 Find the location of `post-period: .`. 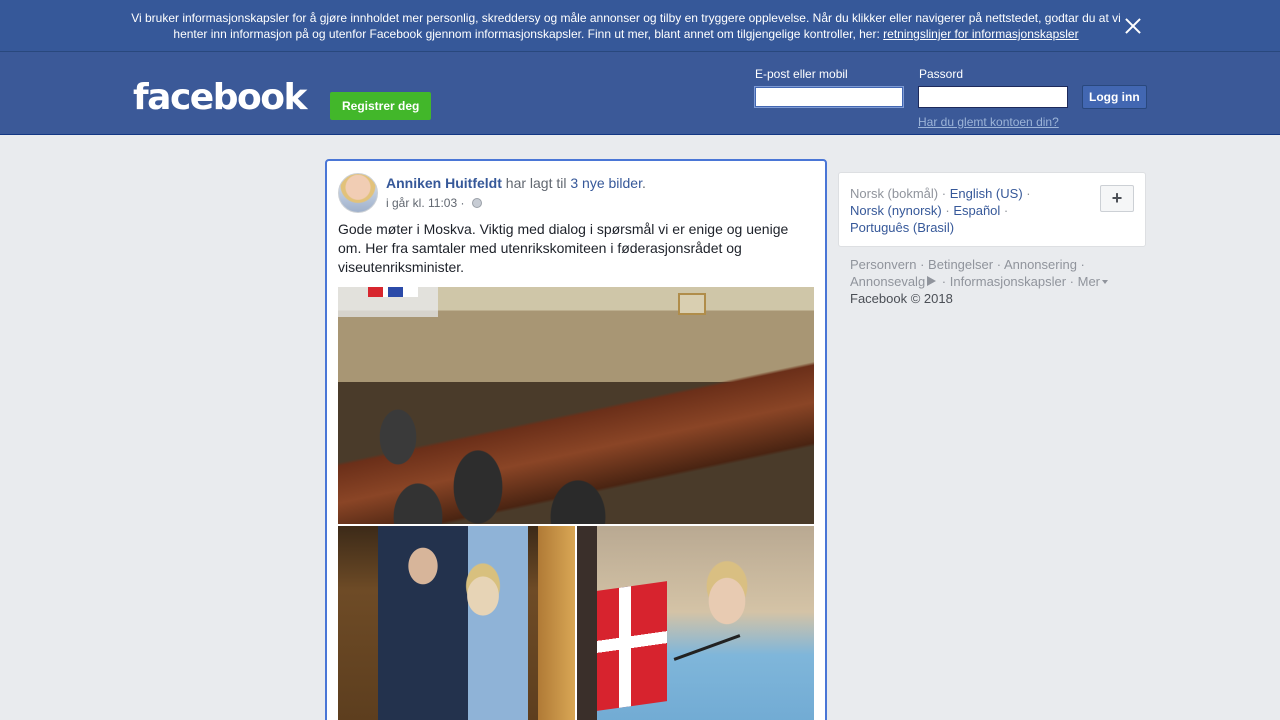

post-period: . is located at coordinates (643, 183).